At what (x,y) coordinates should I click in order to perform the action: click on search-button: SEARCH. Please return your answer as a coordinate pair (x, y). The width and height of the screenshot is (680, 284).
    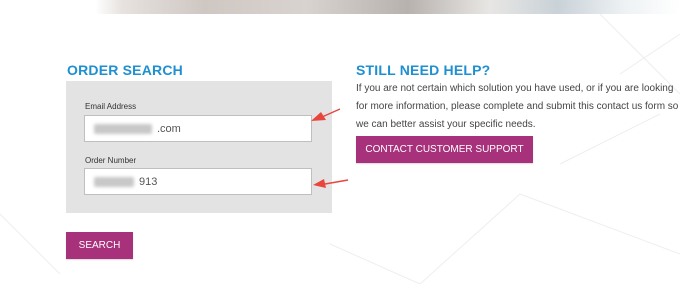
    Looking at the image, I should click on (99, 245).